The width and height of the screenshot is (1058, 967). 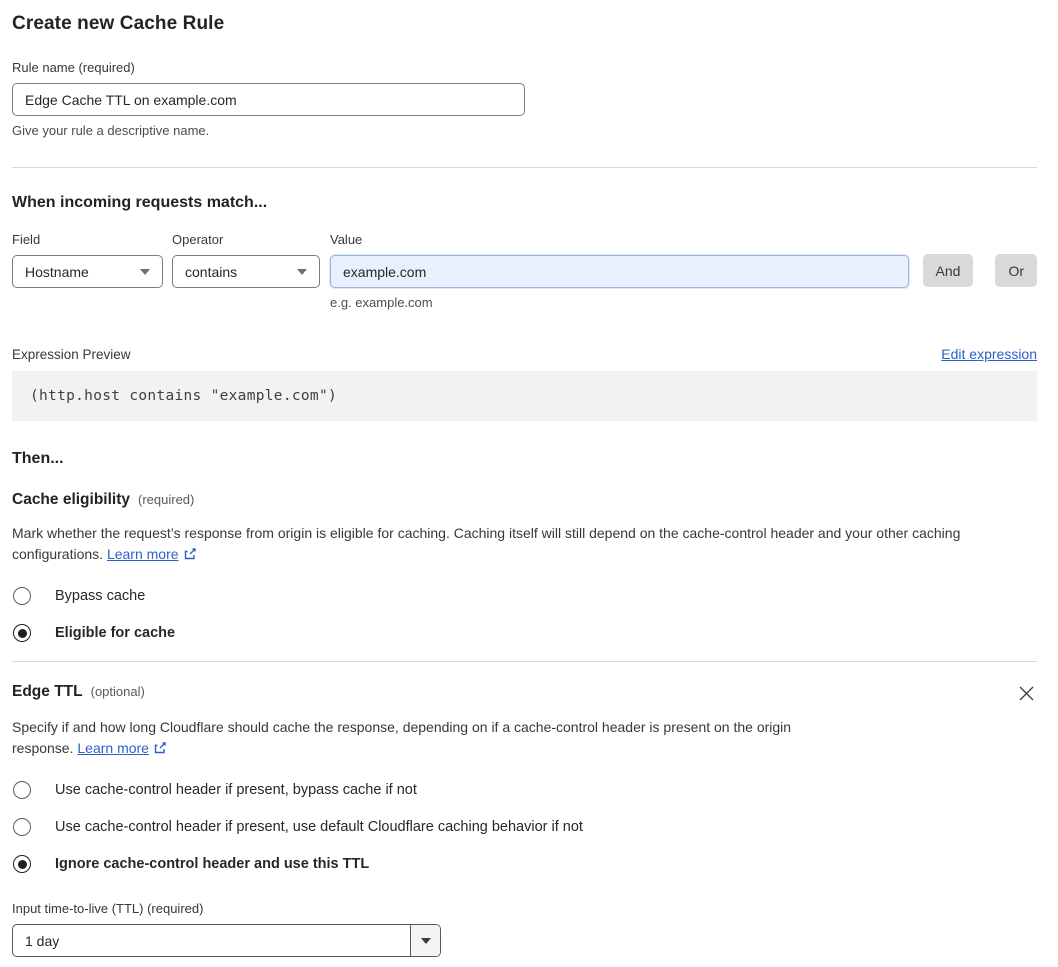 I want to click on operator-select-value: contains, so click(x=211, y=271).